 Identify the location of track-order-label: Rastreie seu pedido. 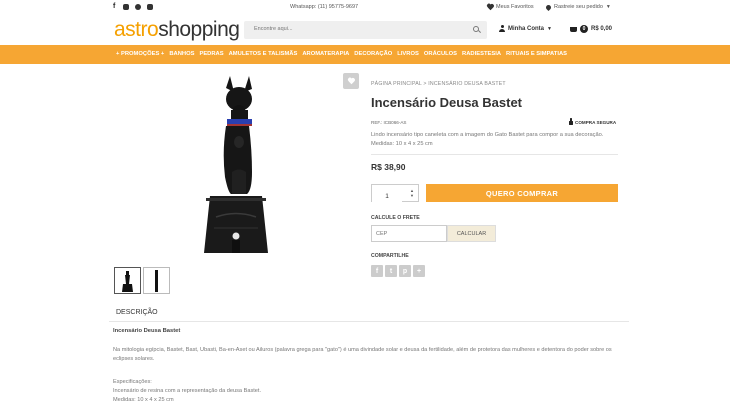
(578, 7).